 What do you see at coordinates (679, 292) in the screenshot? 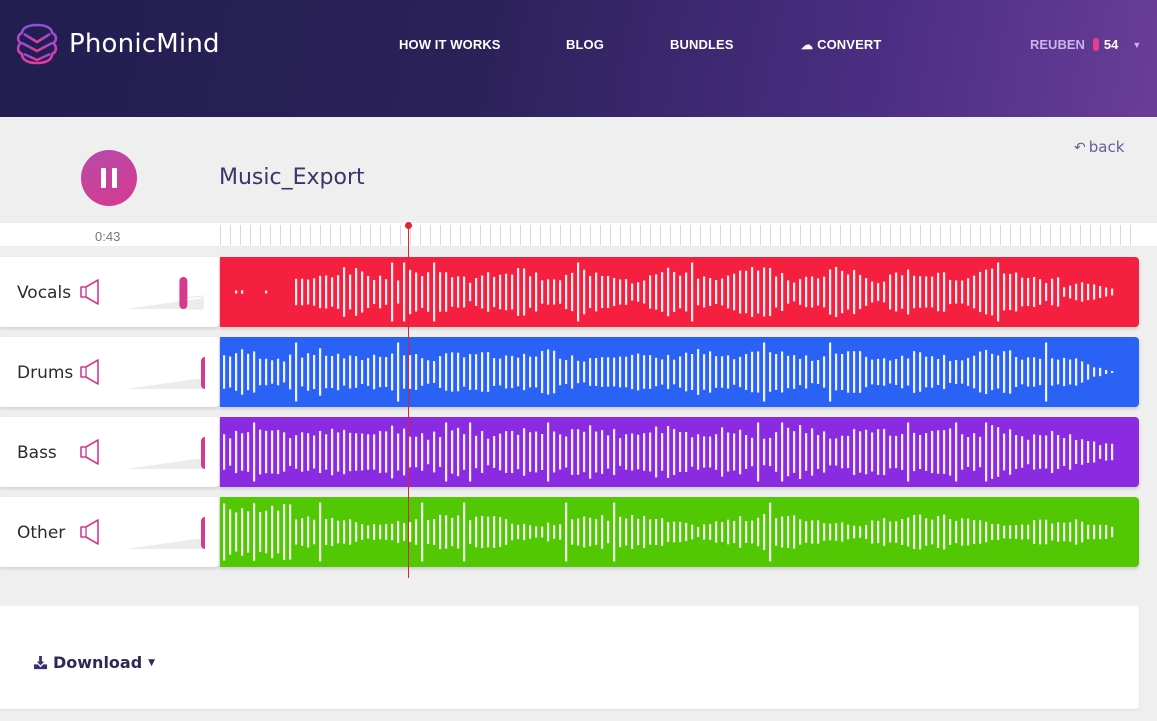
I see `waveform-vocals` at bounding box center [679, 292].